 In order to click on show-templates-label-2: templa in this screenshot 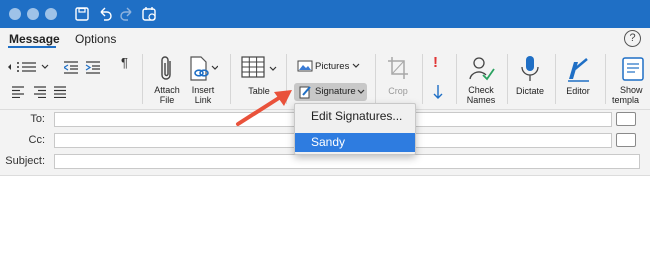, I will do `click(625, 100)`.